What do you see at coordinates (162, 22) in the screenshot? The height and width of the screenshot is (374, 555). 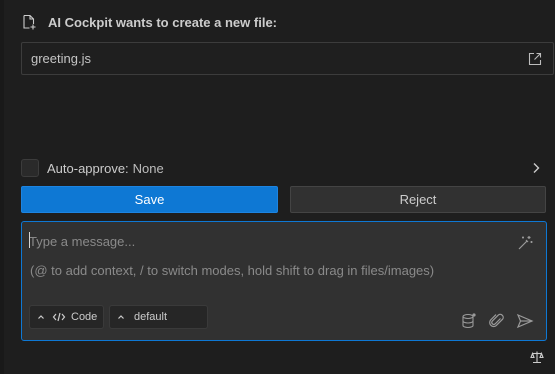 I see `approval-title: AI Cockpit wants to create a new file:` at bounding box center [162, 22].